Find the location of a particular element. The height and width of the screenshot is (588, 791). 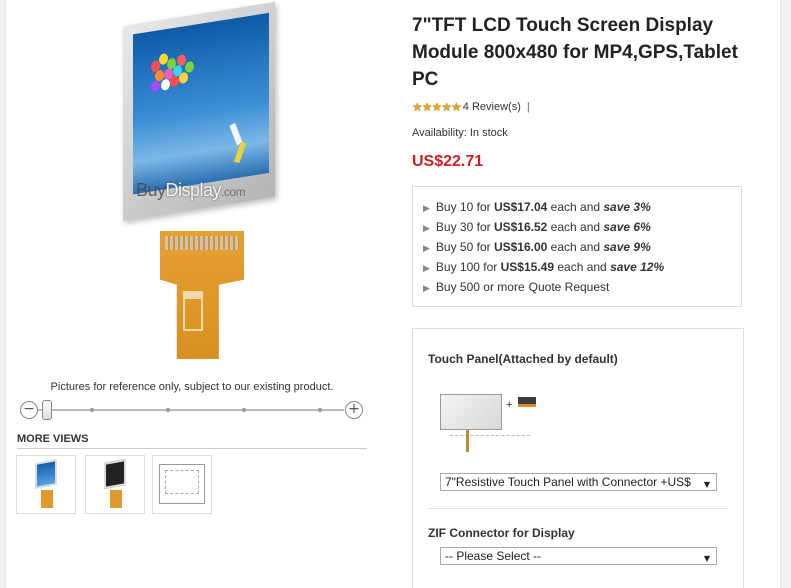

tier-price-row: ▶ Buy 10 for US$17.04 each and save 3% is located at coordinates (537, 207).